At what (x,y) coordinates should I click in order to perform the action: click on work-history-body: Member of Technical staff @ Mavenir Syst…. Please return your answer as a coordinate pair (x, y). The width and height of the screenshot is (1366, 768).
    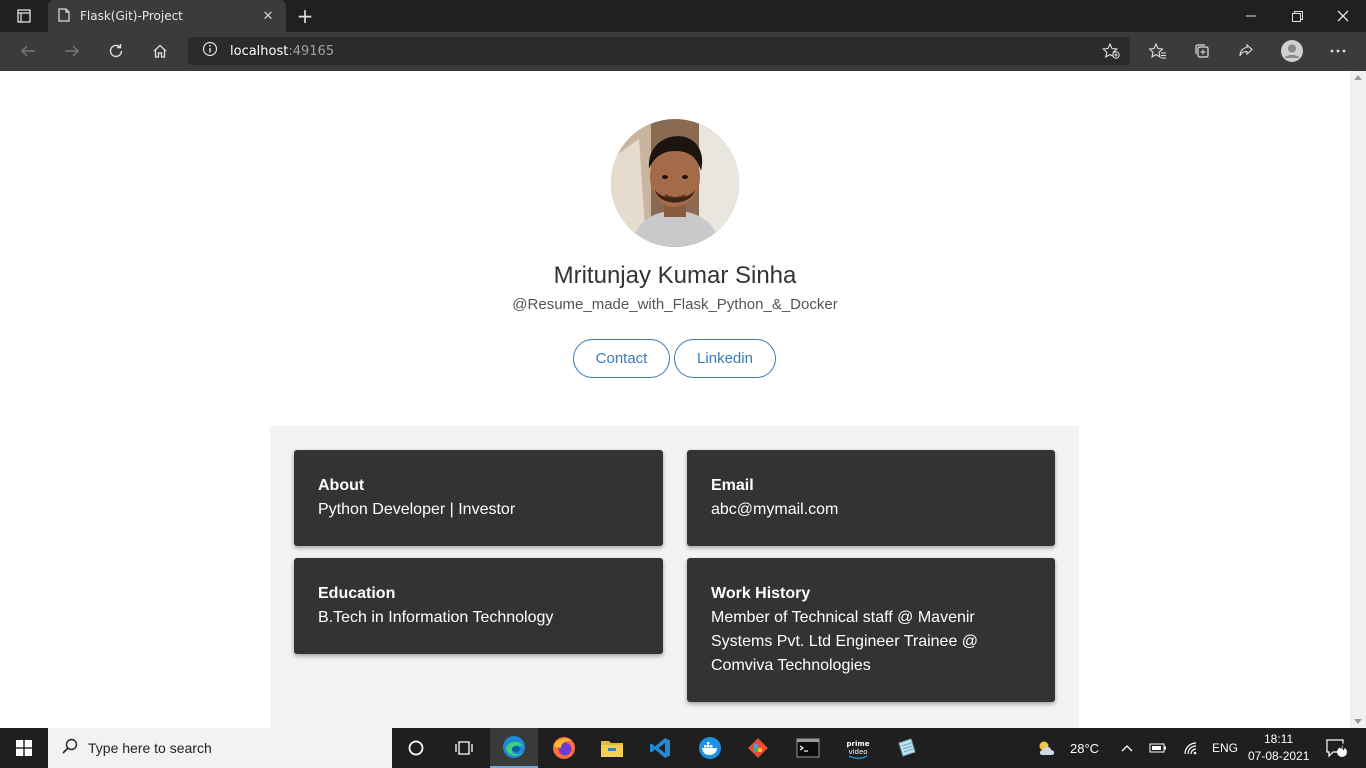
    Looking at the image, I should click on (845, 641).